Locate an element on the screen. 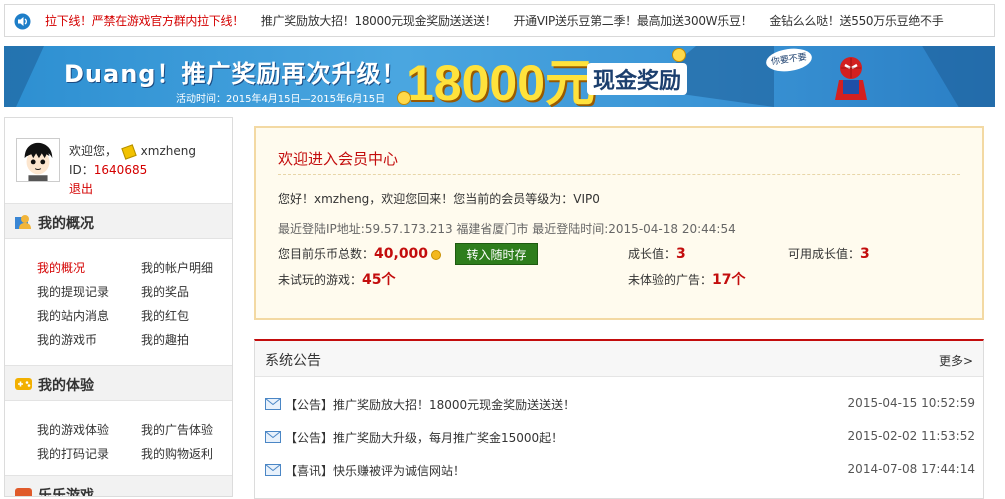  notice-text: 【喜讯】快乐赚被评为诚信网站！ is located at coordinates (375, 470).